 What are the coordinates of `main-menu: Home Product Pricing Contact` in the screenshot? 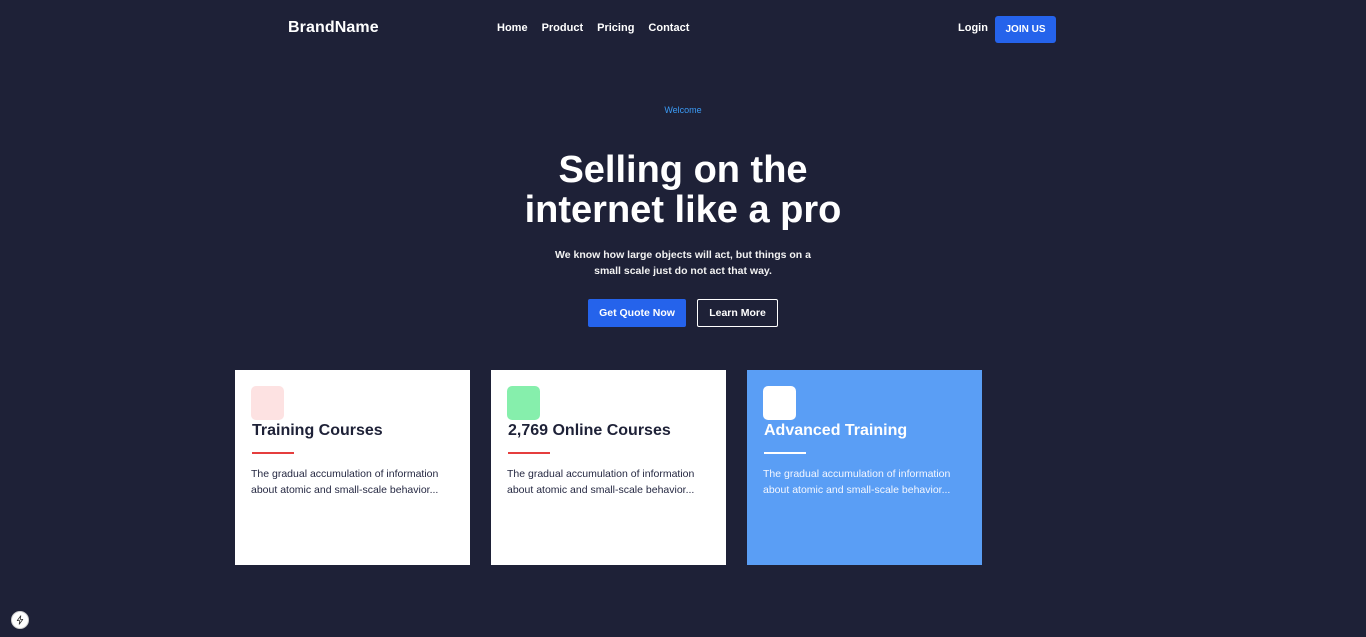 It's located at (600, 28).